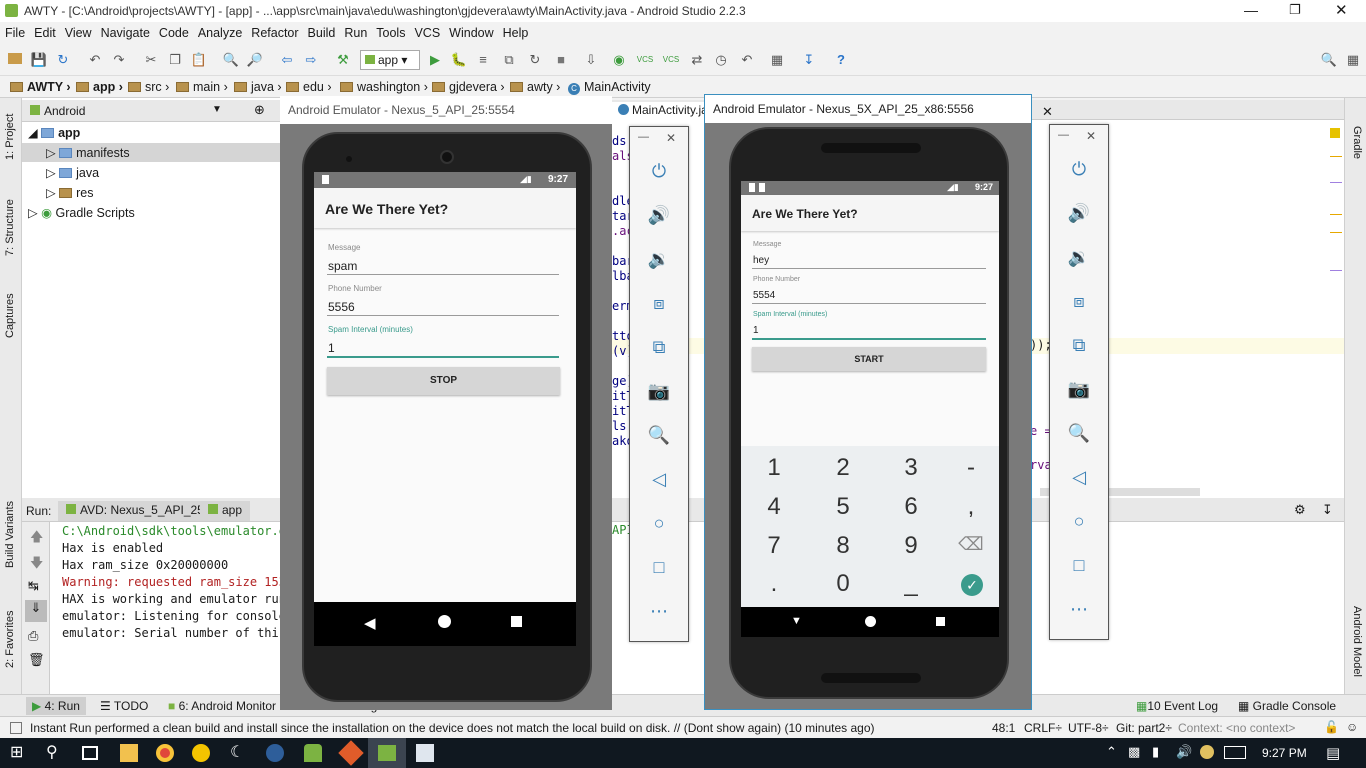  Describe the element at coordinates (1079, 169) in the screenshot. I see `power-icon: ⏻` at that location.